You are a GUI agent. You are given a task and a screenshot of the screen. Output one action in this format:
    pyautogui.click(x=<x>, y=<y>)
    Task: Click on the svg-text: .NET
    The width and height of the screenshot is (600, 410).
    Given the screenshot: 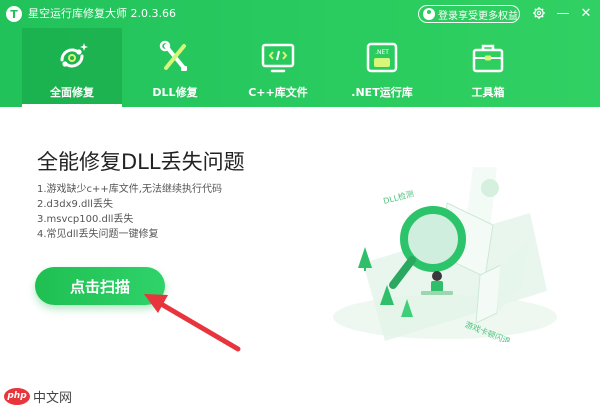 What is the action you would take?
    pyautogui.click(x=382, y=52)
    